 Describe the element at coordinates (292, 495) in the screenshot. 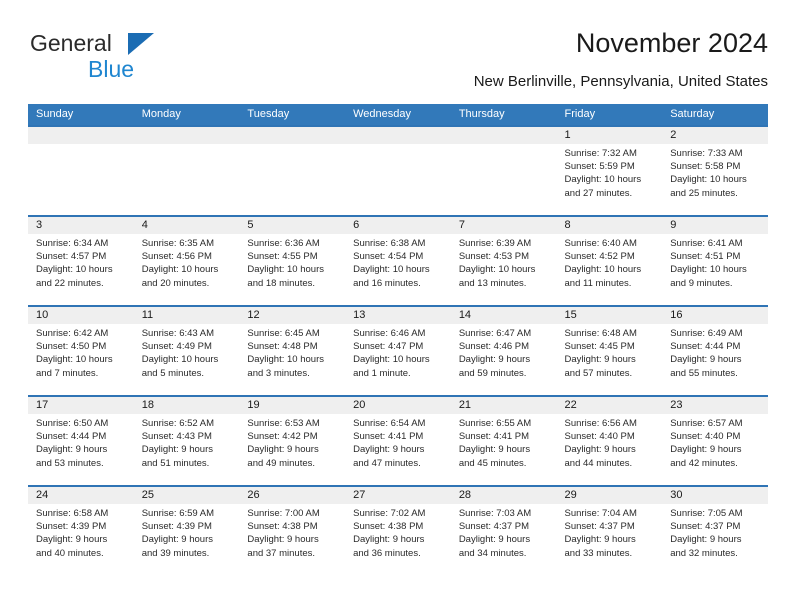

I see `day-number-26: 26` at that location.